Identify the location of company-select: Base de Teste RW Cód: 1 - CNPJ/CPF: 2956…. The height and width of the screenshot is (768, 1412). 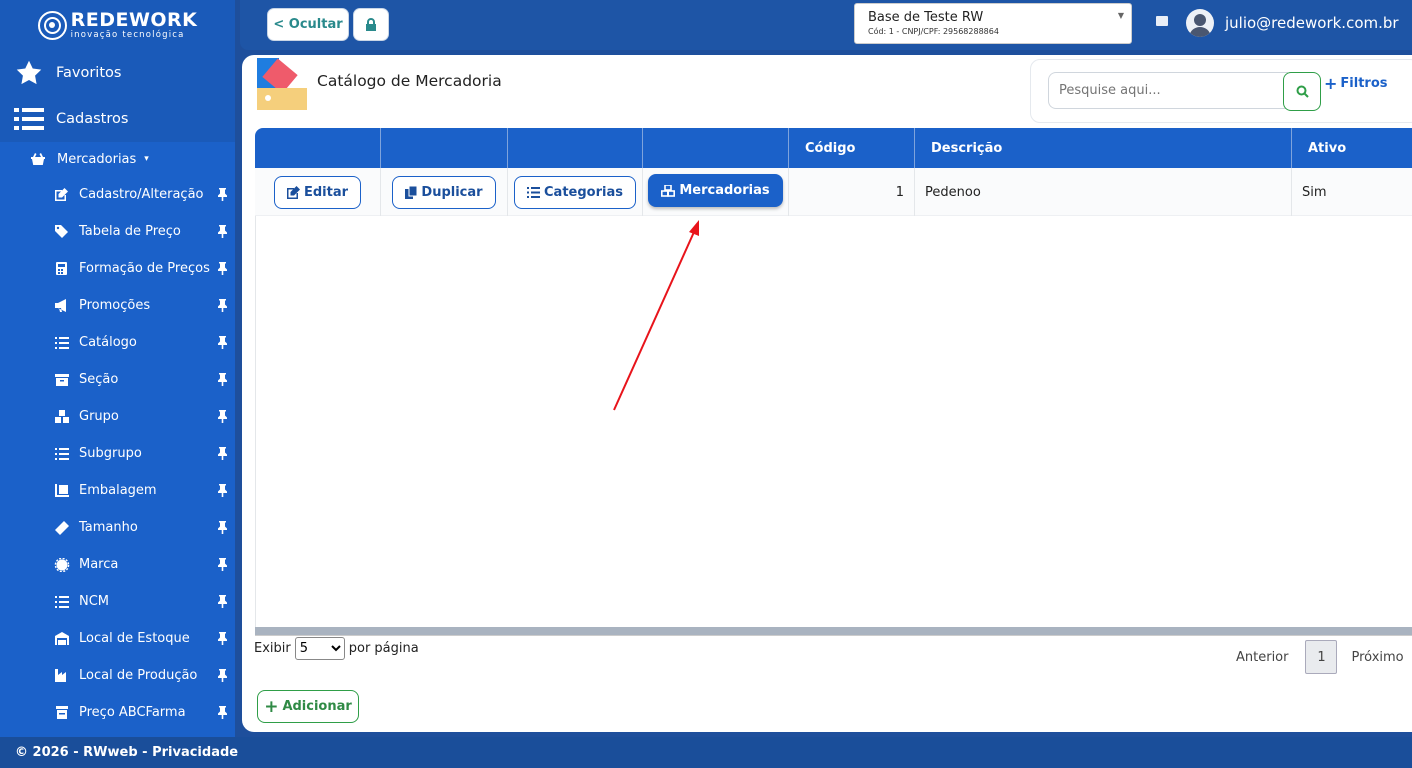
(993, 23).